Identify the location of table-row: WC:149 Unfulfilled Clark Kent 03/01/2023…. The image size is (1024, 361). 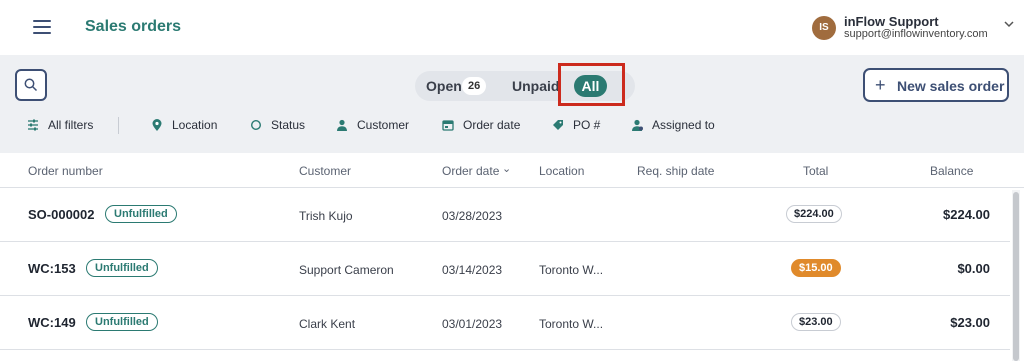
(505, 323).